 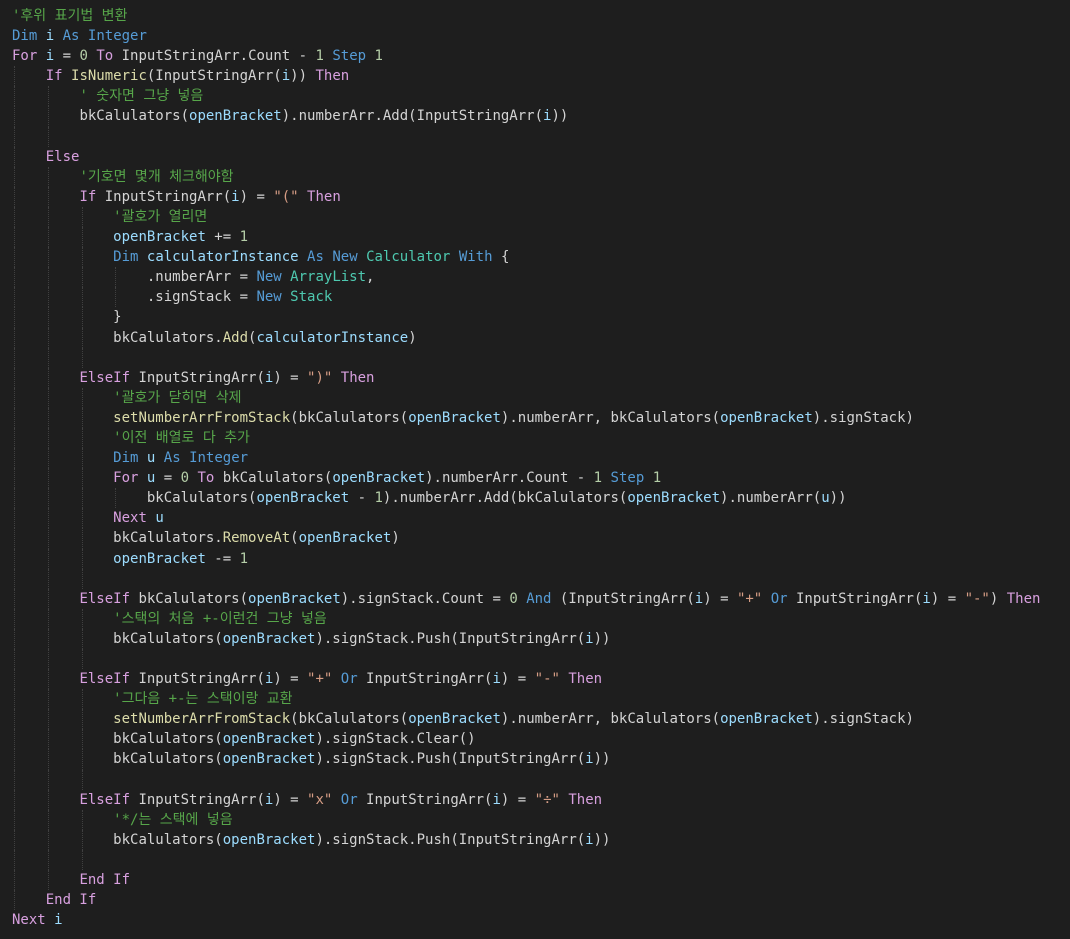 I want to click on code-line: If IsNumeric(InputStringArr(i)) Then, so click(x=540, y=76).